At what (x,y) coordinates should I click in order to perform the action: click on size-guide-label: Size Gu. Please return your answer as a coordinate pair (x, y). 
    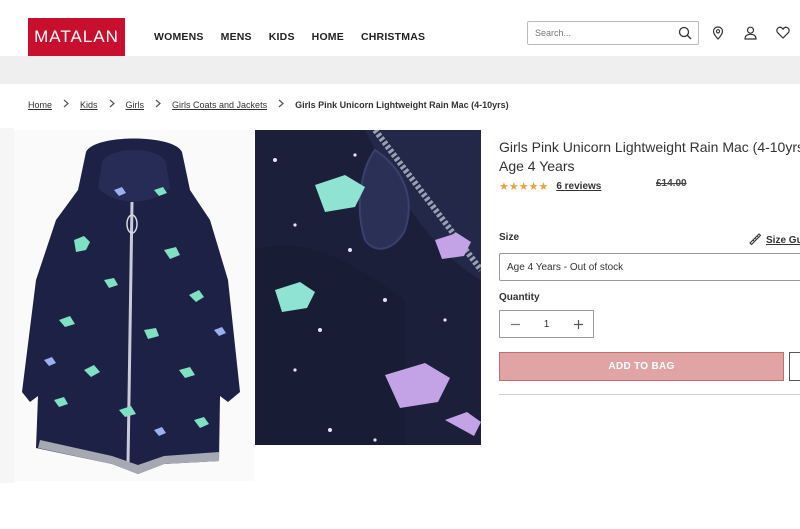
    Looking at the image, I should click on (783, 240).